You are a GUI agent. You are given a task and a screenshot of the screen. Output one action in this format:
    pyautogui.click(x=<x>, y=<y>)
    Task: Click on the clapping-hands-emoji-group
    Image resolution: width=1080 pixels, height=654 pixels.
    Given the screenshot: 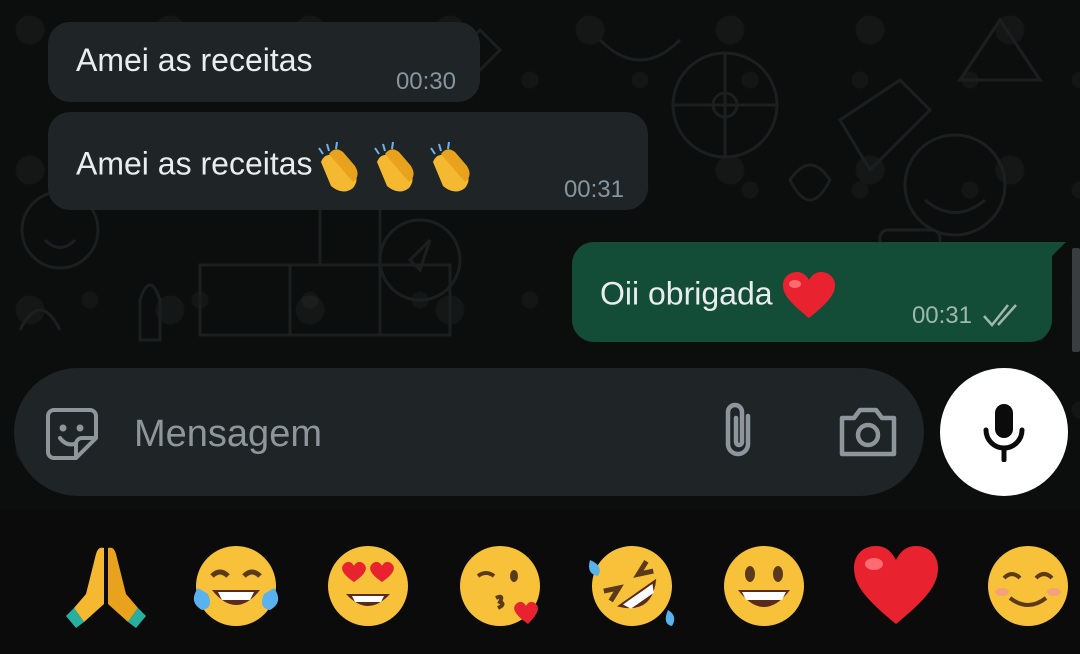 What is the action you would take?
    pyautogui.click(x=393, y=166)
    